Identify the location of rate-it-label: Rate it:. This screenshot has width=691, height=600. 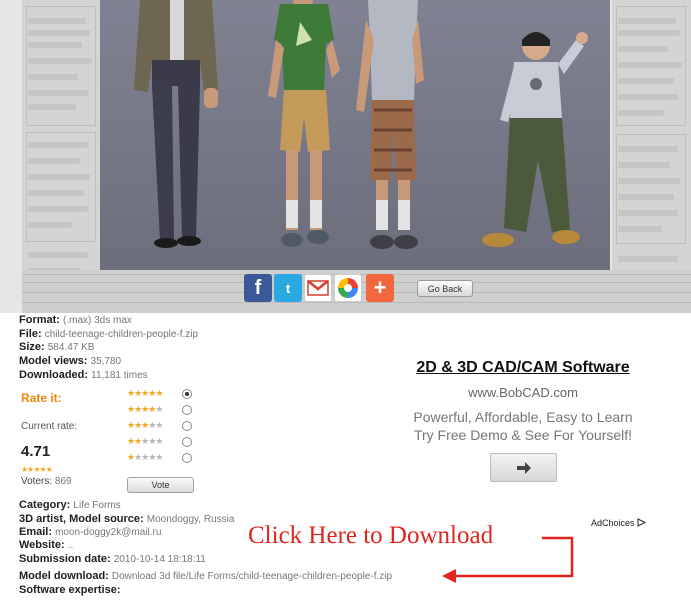
(41, 398).